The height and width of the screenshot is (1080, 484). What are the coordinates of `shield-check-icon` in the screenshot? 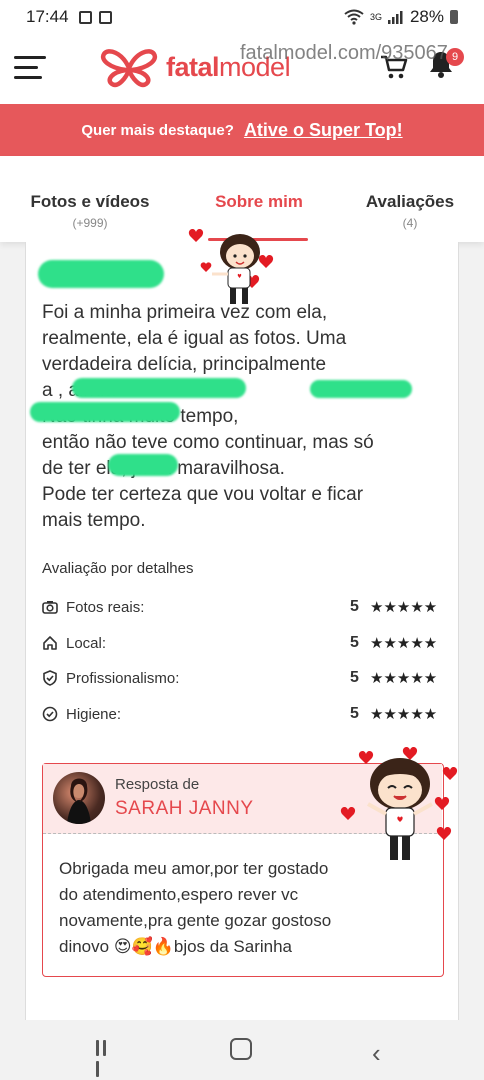 It's located at (50, 678).